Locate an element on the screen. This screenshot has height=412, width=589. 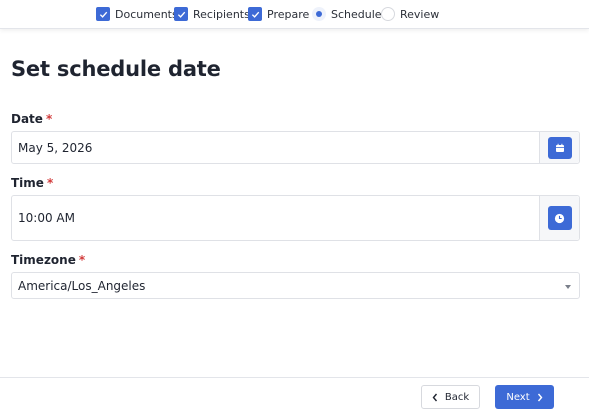
date-picker-button is located at coordinates (559, 147).